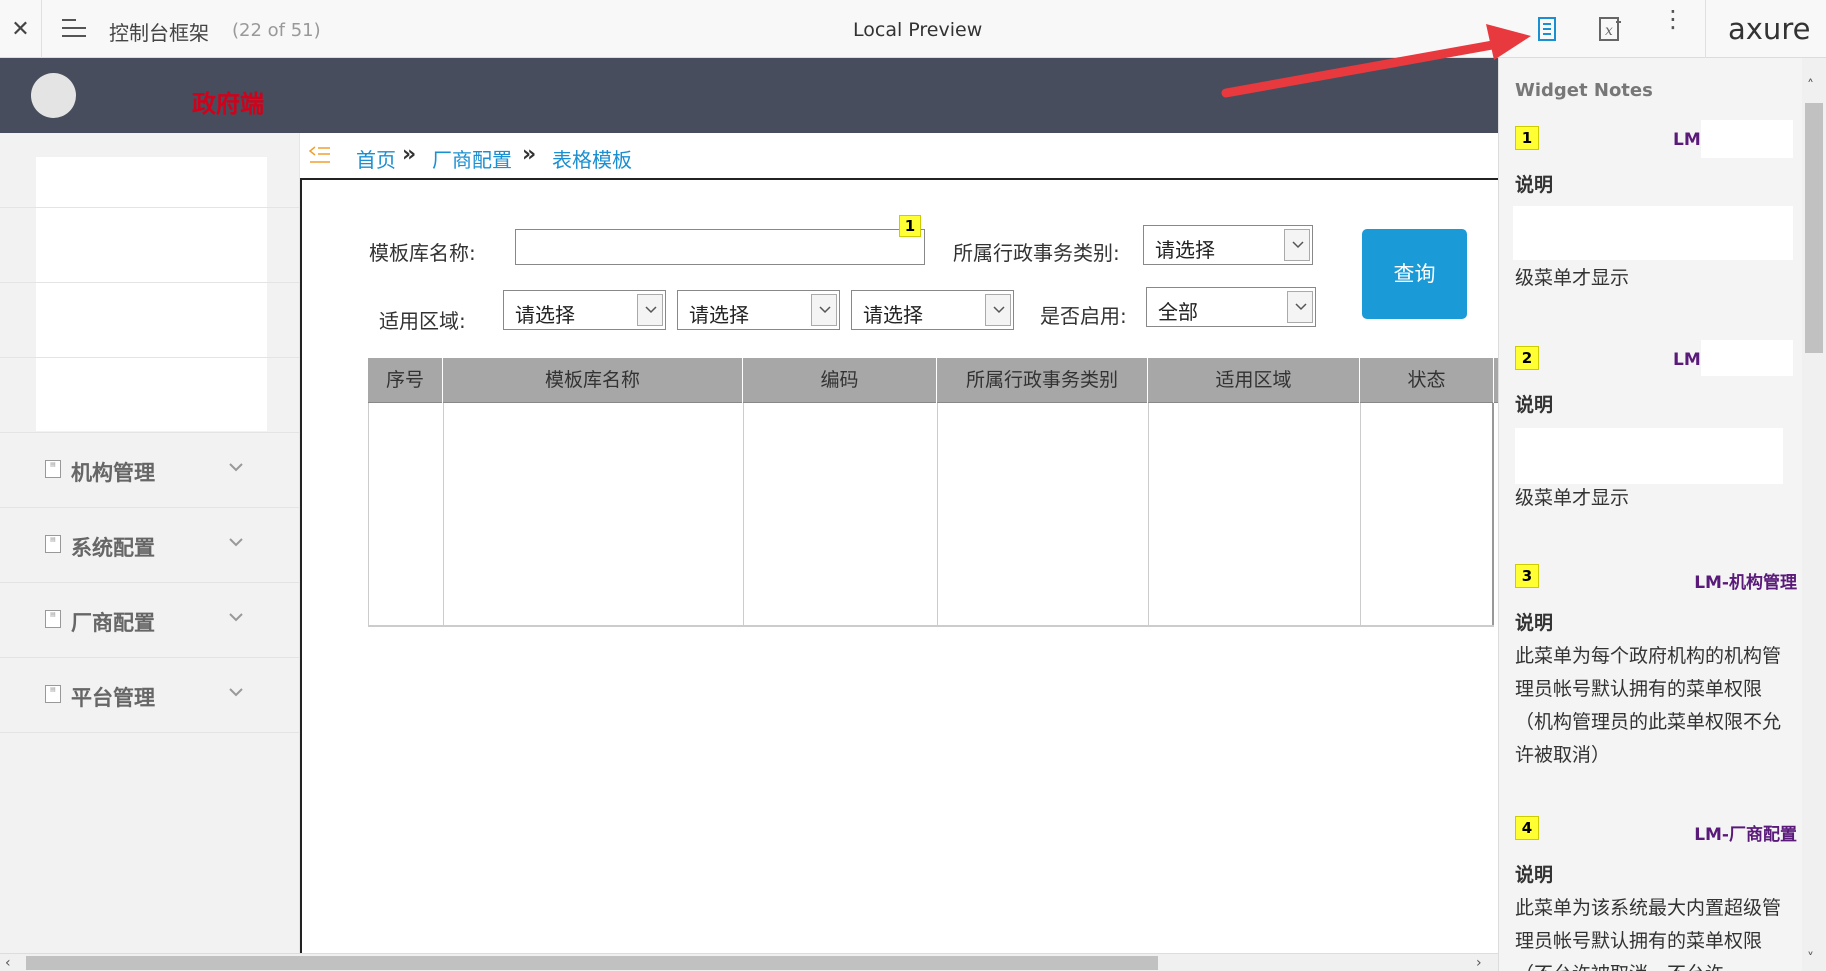  Describe the element at coordinates (749, 95) in the screenshot. I see `app-header: 政府端` at that location.